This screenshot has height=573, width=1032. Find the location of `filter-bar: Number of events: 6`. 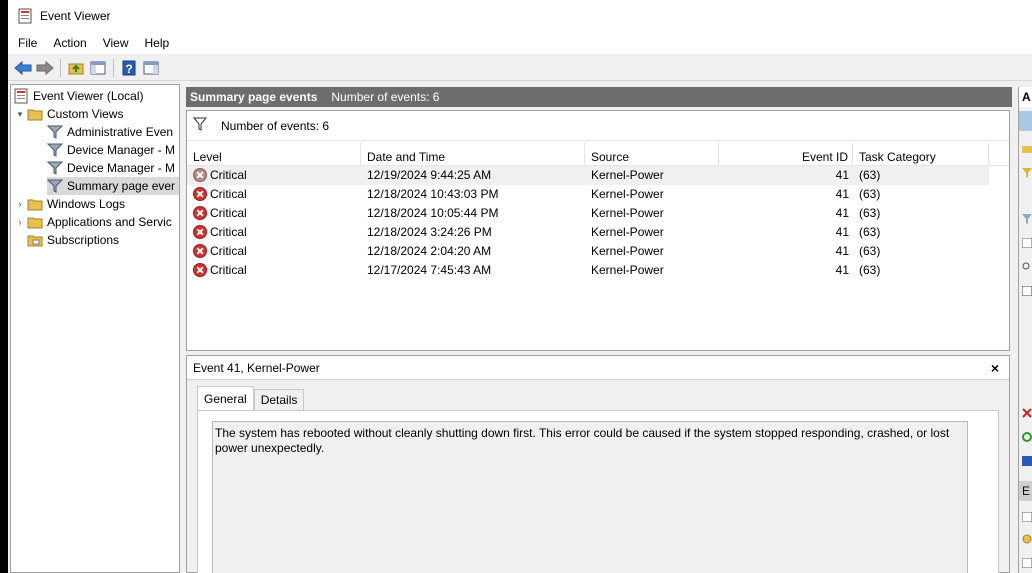

filter-bar: Number of events: 6 is located at coordinates (598, 126).